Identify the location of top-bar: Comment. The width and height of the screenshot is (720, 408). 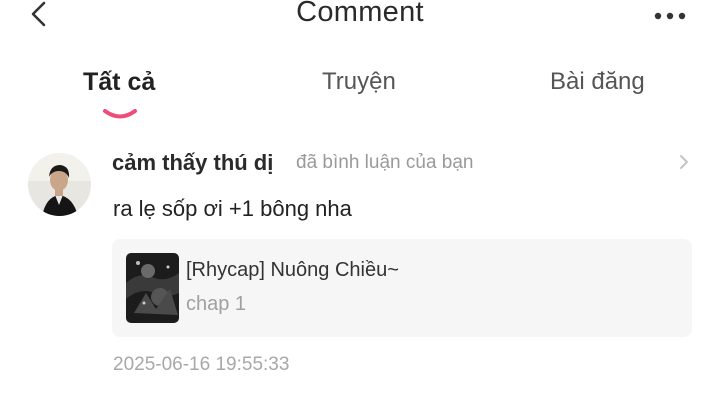
(360, 18).